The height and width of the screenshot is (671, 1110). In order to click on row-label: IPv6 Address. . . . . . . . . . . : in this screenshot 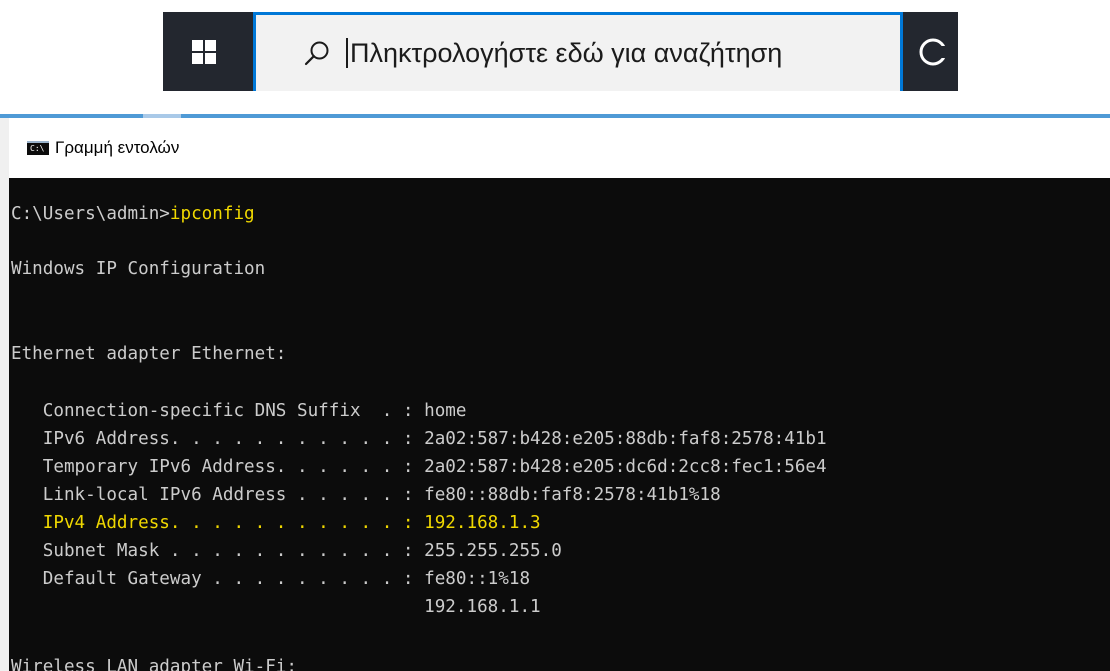, I will do `click(218, 439)`.